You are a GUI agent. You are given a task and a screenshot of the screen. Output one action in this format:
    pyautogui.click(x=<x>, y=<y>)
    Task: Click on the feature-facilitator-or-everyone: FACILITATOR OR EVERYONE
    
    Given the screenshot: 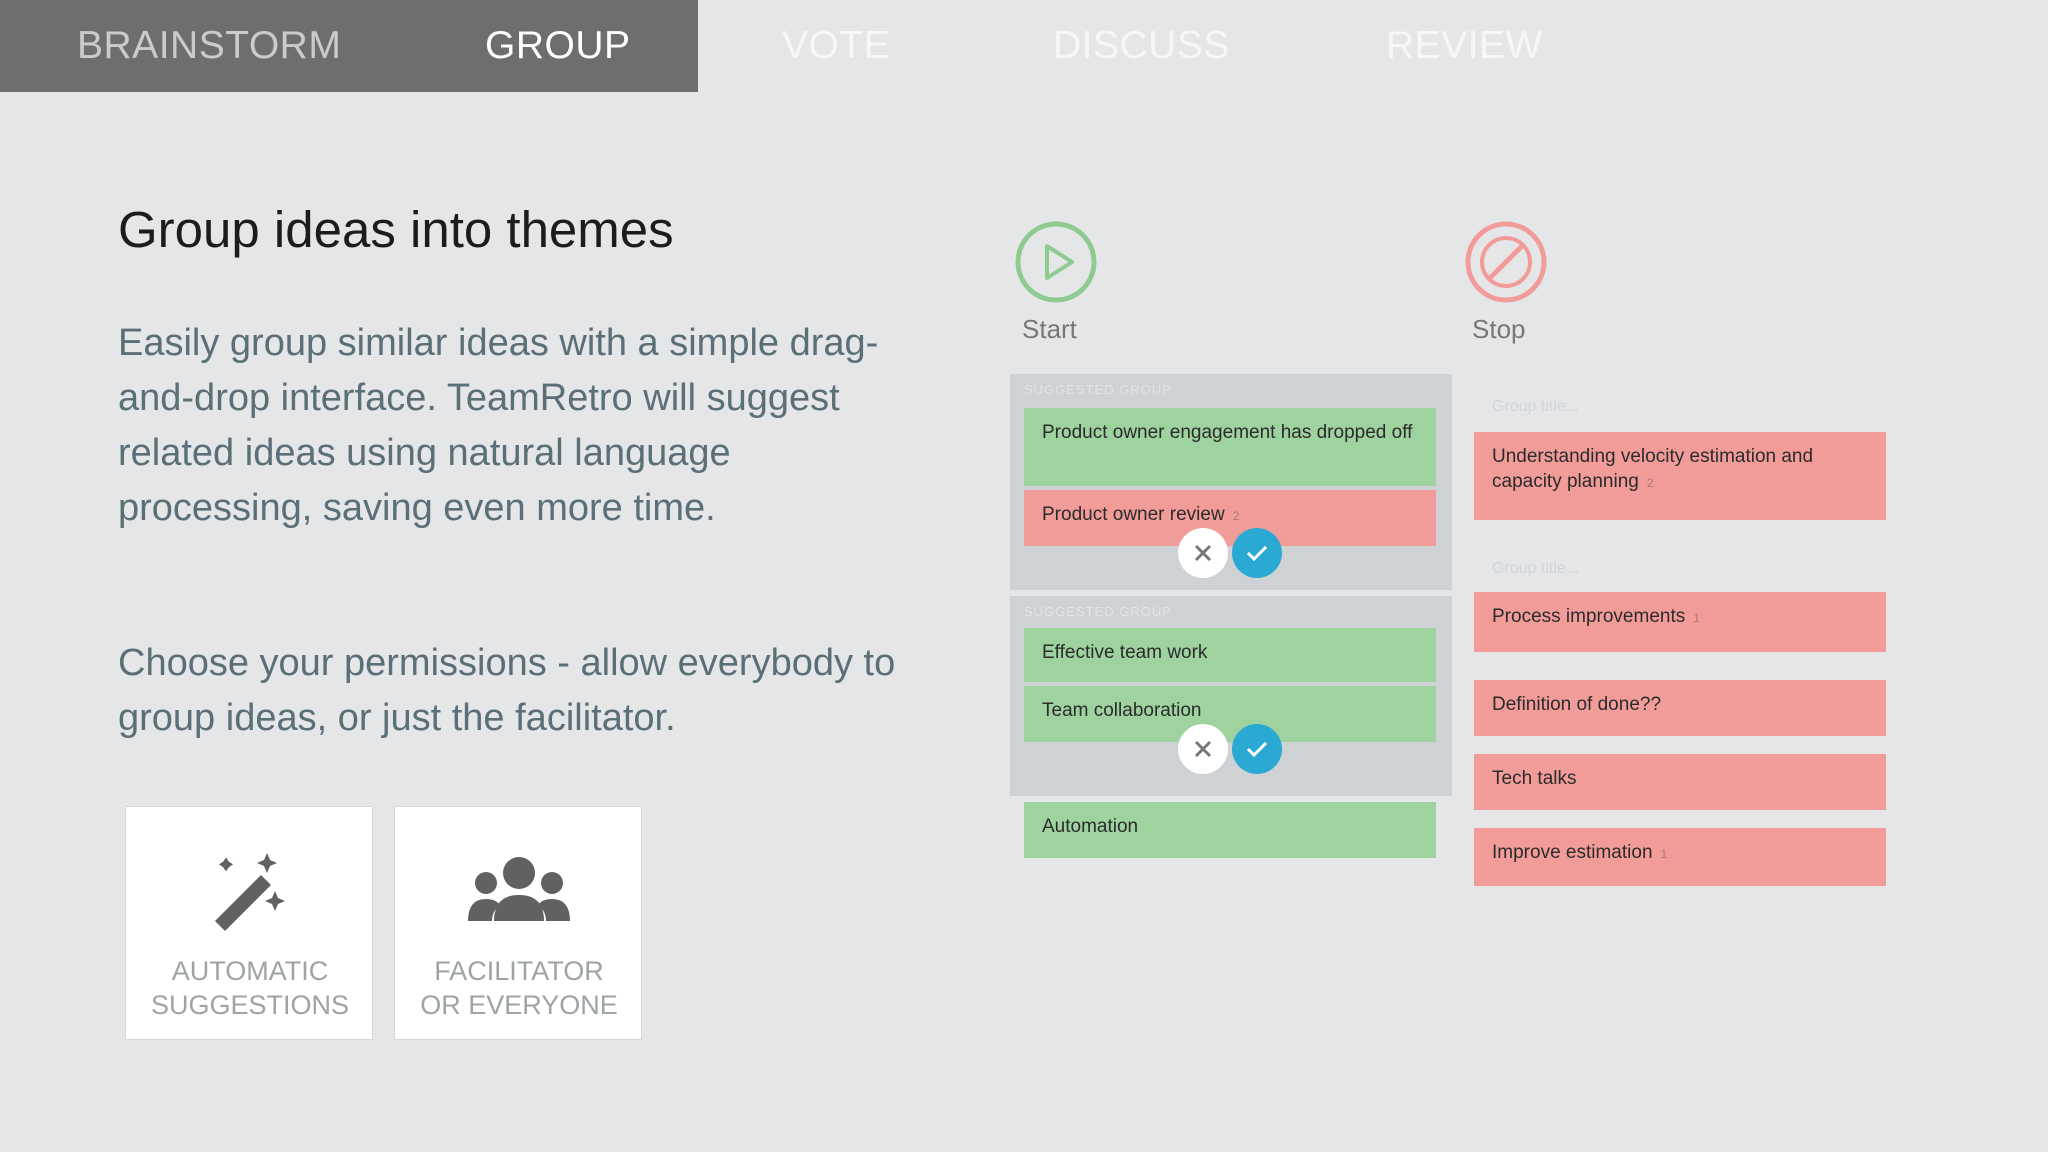 What is the action you would take?
    pyautogui.click(x=518, y=923)
    